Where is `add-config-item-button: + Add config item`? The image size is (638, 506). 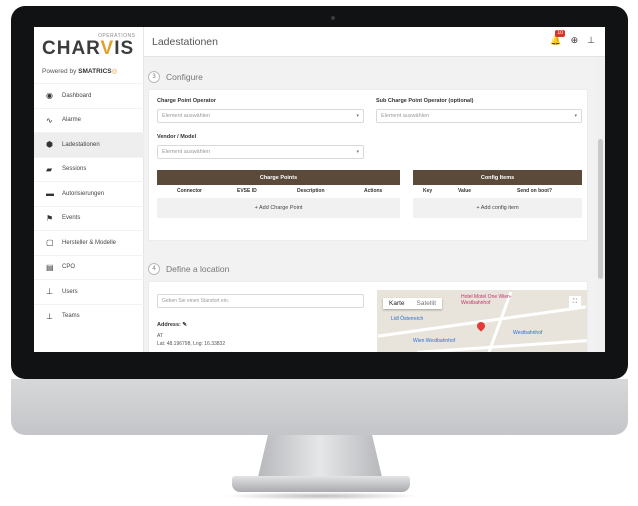
add-config-item-button: + Add config item is located at coordinates (497, 208).